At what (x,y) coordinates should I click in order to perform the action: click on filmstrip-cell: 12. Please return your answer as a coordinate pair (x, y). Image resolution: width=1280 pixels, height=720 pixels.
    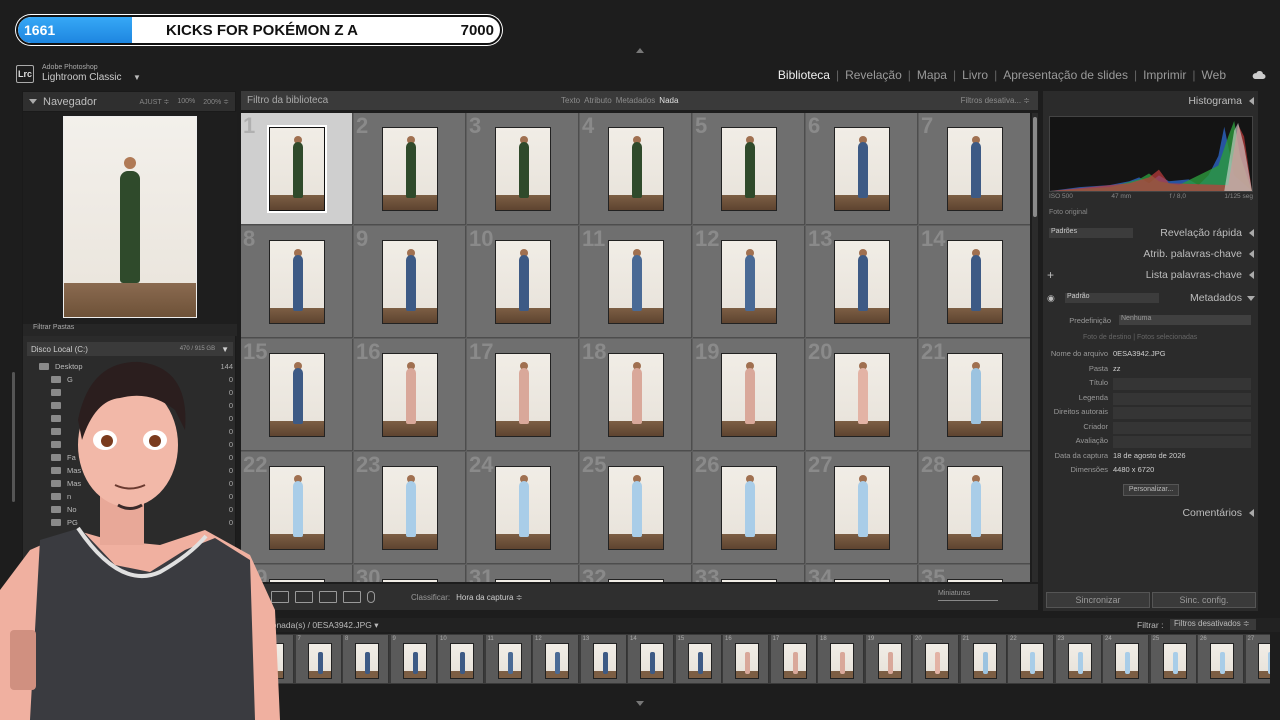
    Looking at the image, I should click on (556, 659).